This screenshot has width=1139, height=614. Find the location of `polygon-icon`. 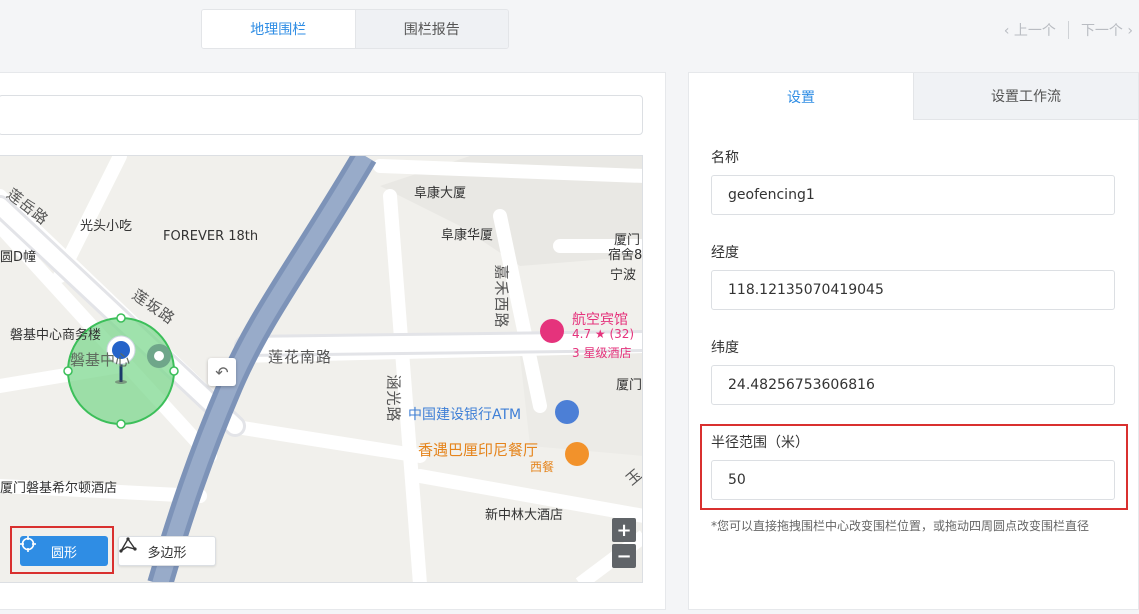

polygon-icon is located at coordinates (128, 545).